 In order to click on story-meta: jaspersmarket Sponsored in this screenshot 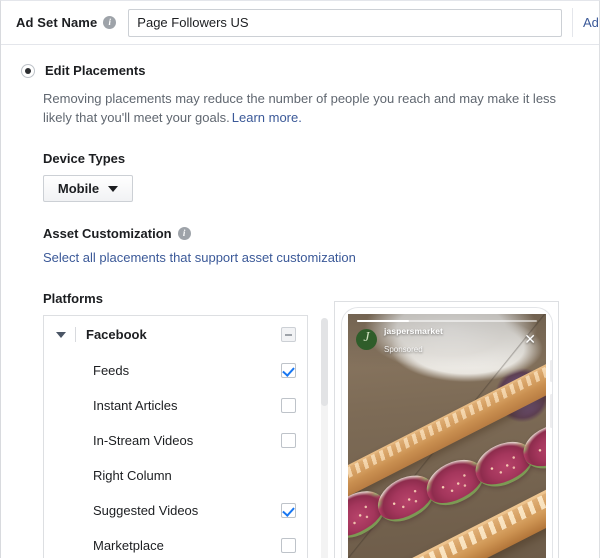, I will do `click(413, 339)`.